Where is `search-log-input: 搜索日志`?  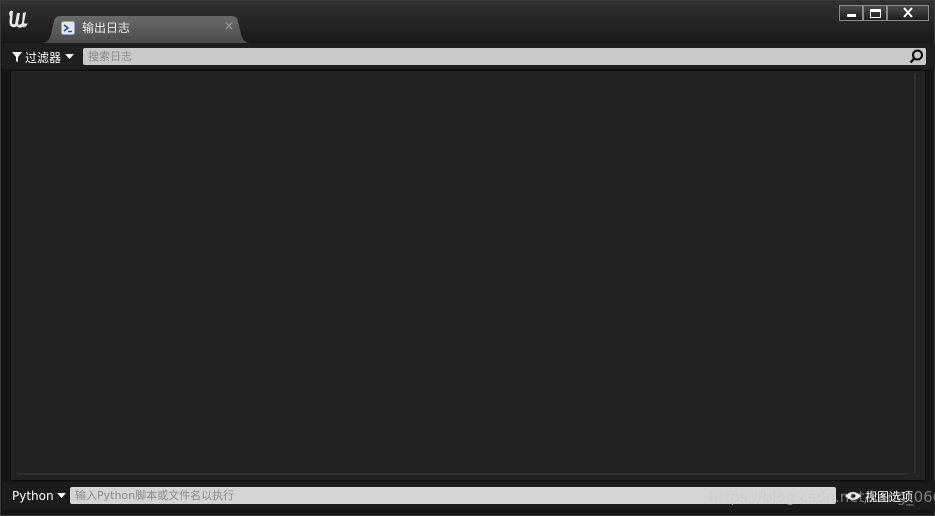 search-log-input: 搜索日志 is located at coordinates (504, 56).